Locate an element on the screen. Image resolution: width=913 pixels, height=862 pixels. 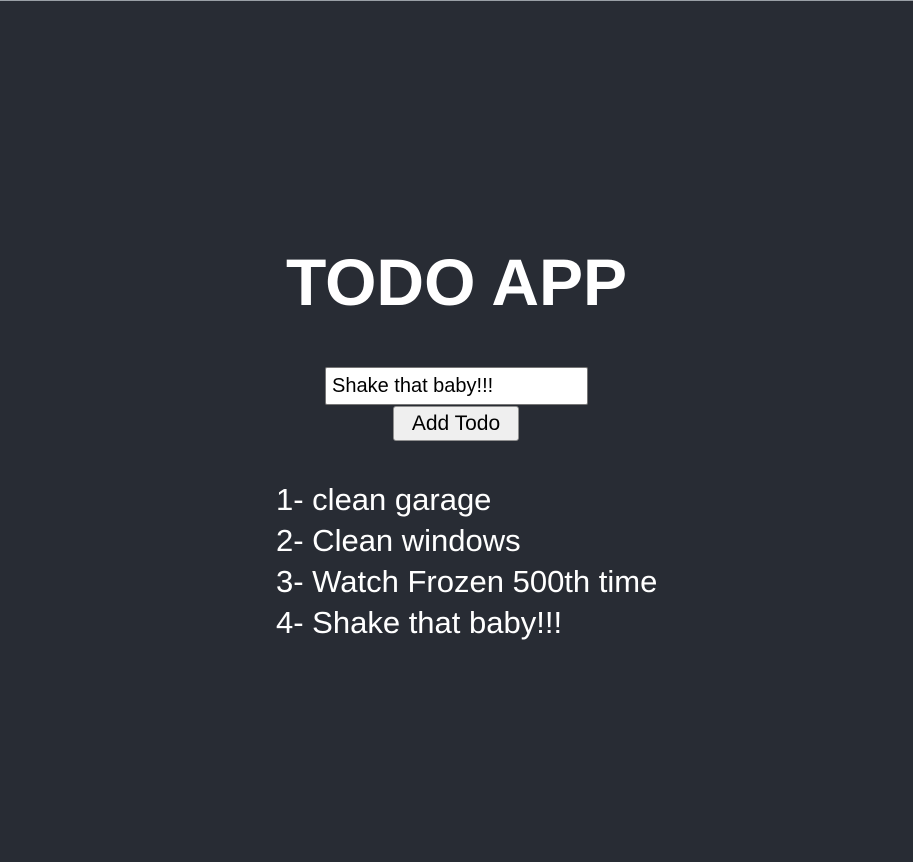
todo-item: 4- Shake that baby!!! is located at coordinates (419, 622).